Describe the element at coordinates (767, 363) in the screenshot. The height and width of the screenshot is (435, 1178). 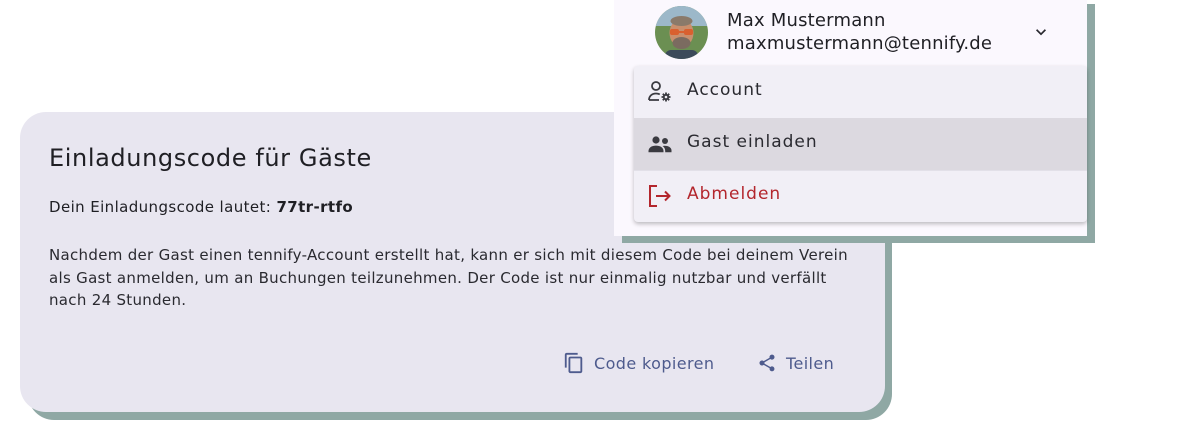
I see `share-icon` at that location.